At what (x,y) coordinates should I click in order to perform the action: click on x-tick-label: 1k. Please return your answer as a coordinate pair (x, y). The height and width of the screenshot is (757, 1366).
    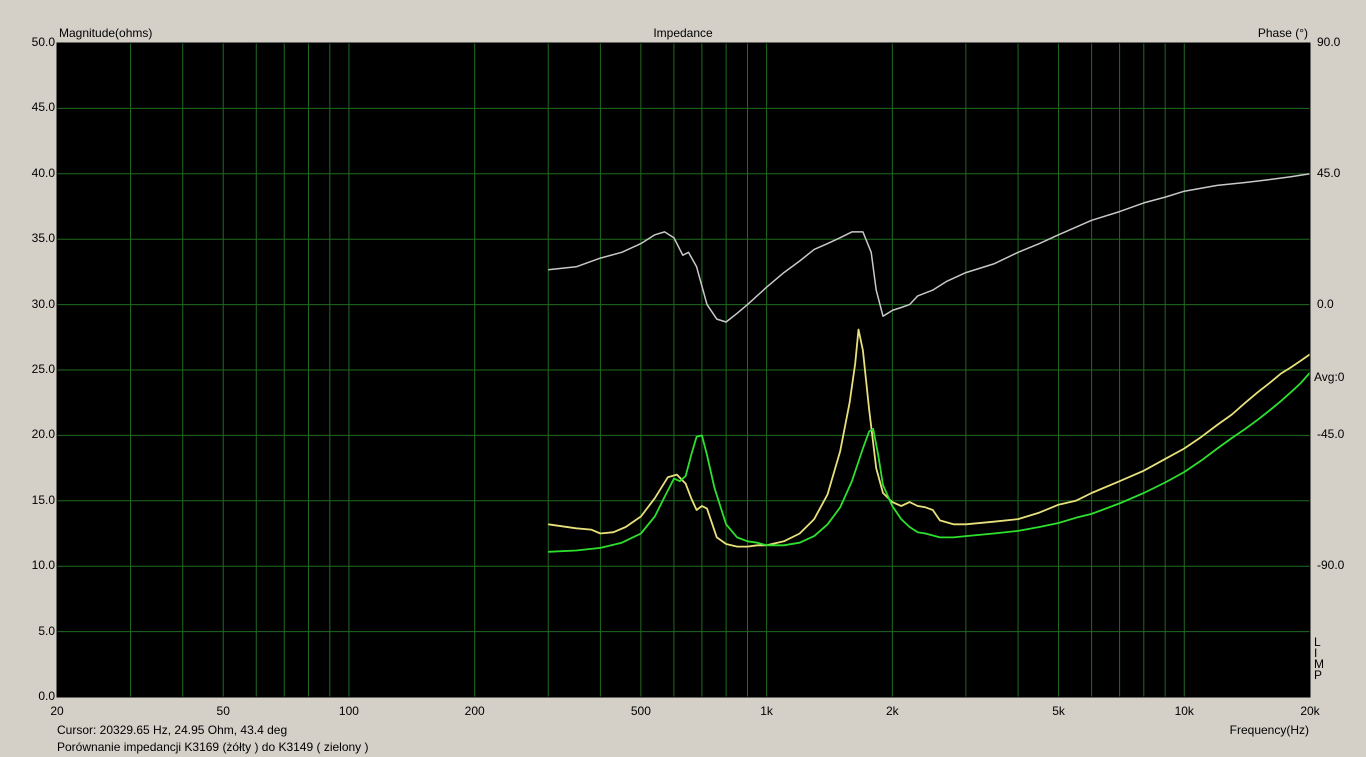
    Looking at the image, I should click on (766, 711).